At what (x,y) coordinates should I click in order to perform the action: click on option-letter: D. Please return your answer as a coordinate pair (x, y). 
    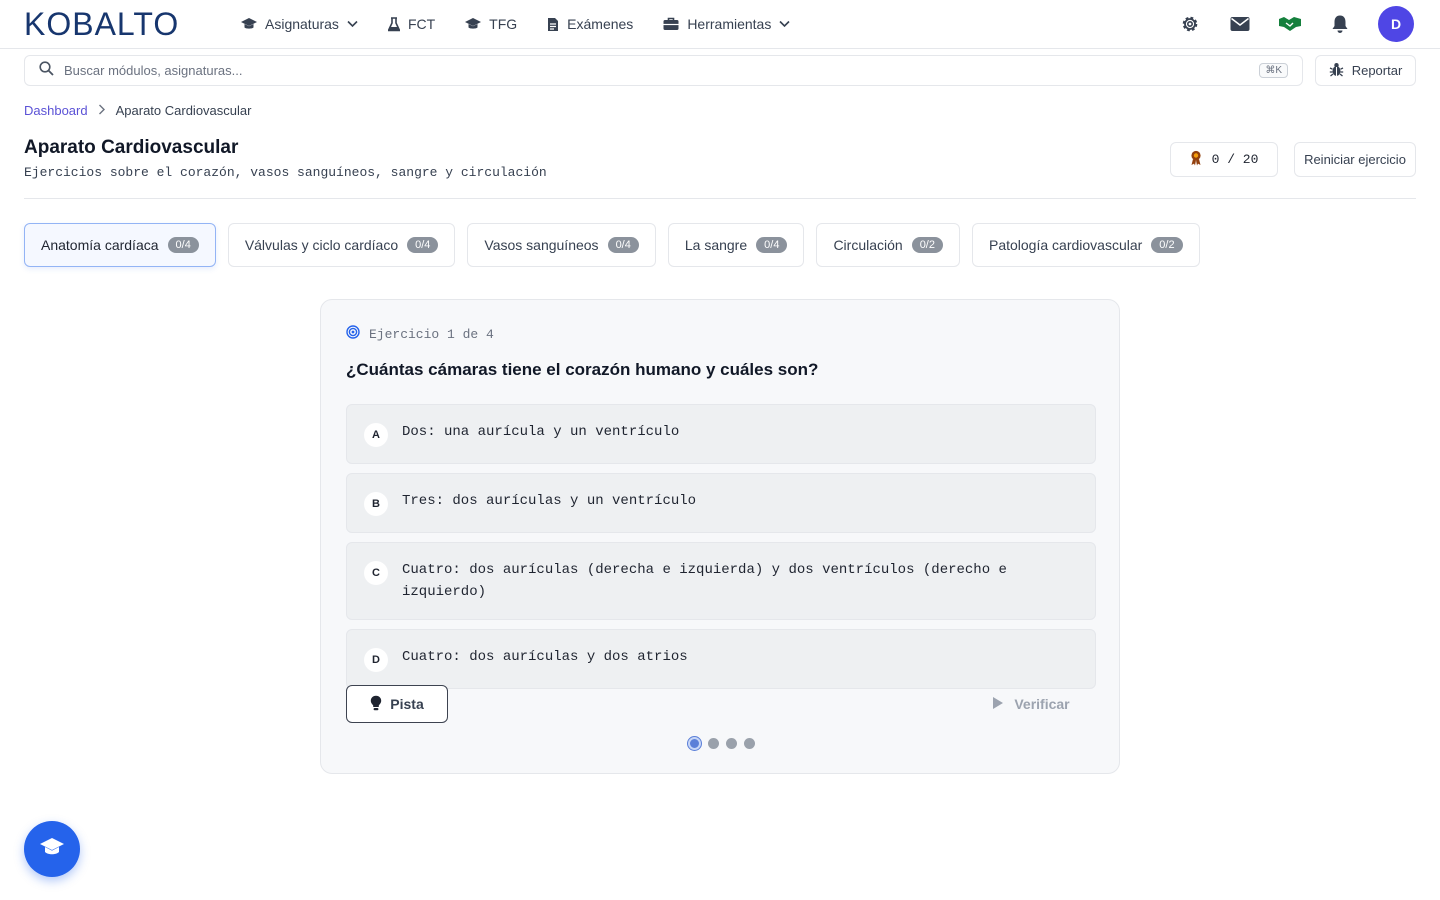
    Looking at the image, I should click on (376, 660).